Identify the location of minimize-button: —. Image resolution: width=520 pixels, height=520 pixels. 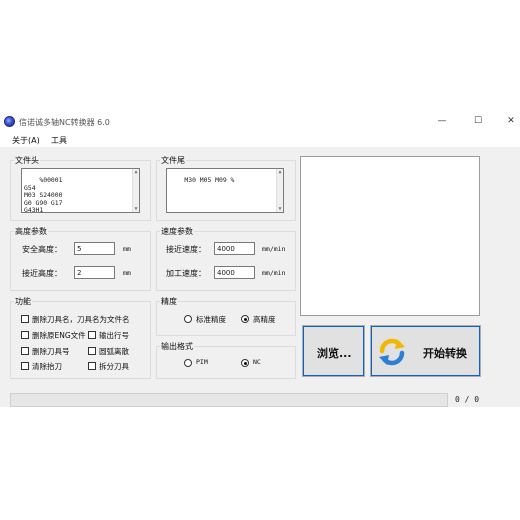
(442, 121).